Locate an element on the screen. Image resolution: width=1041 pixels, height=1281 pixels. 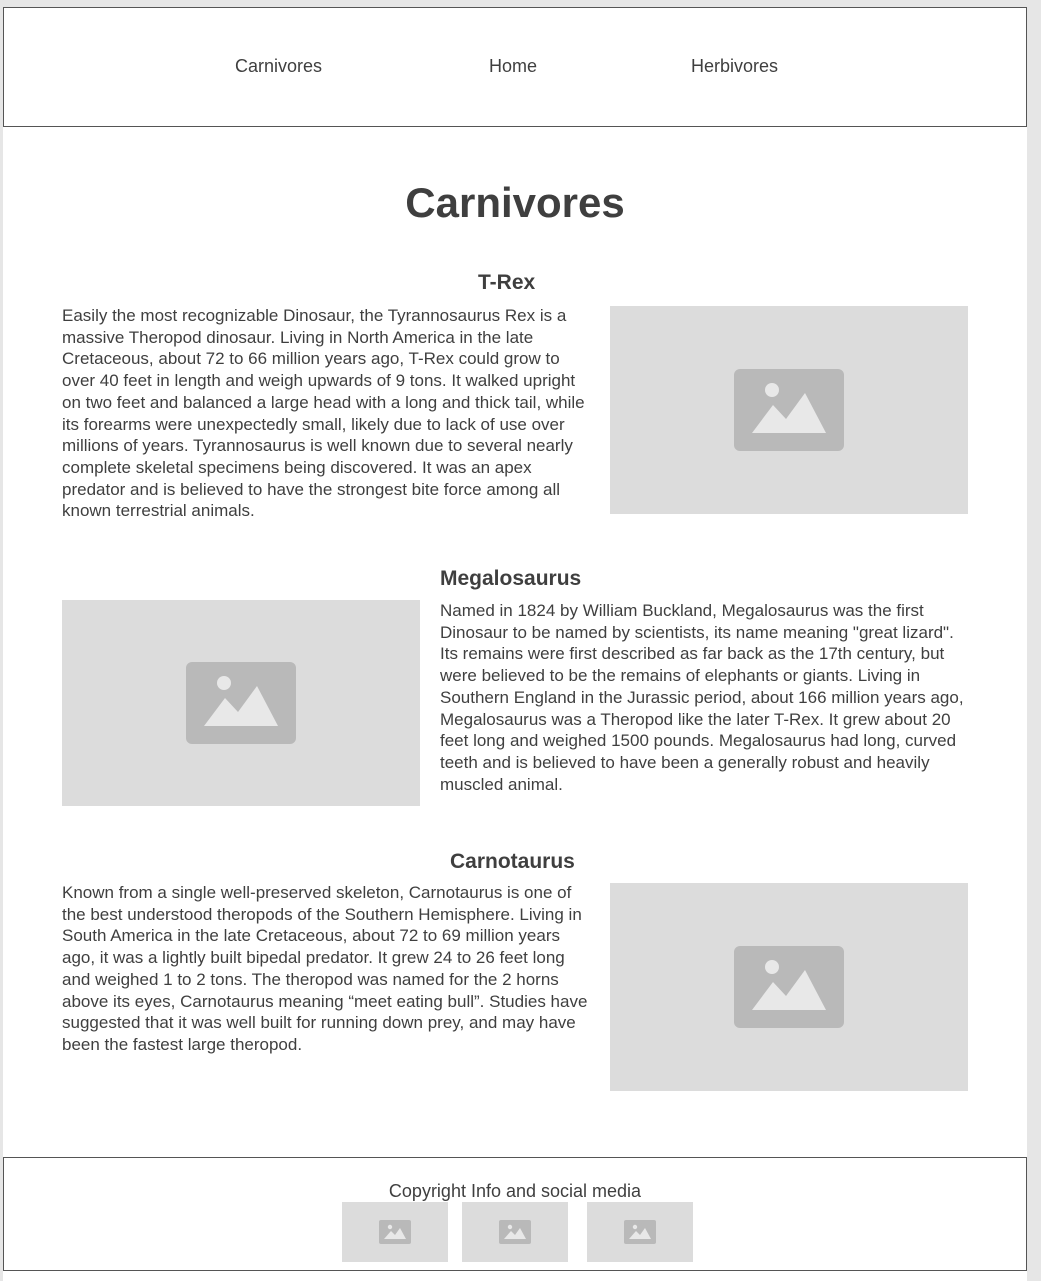
top-navigation: Carnivores Home Herbivores is located at coordinates (515, 67).